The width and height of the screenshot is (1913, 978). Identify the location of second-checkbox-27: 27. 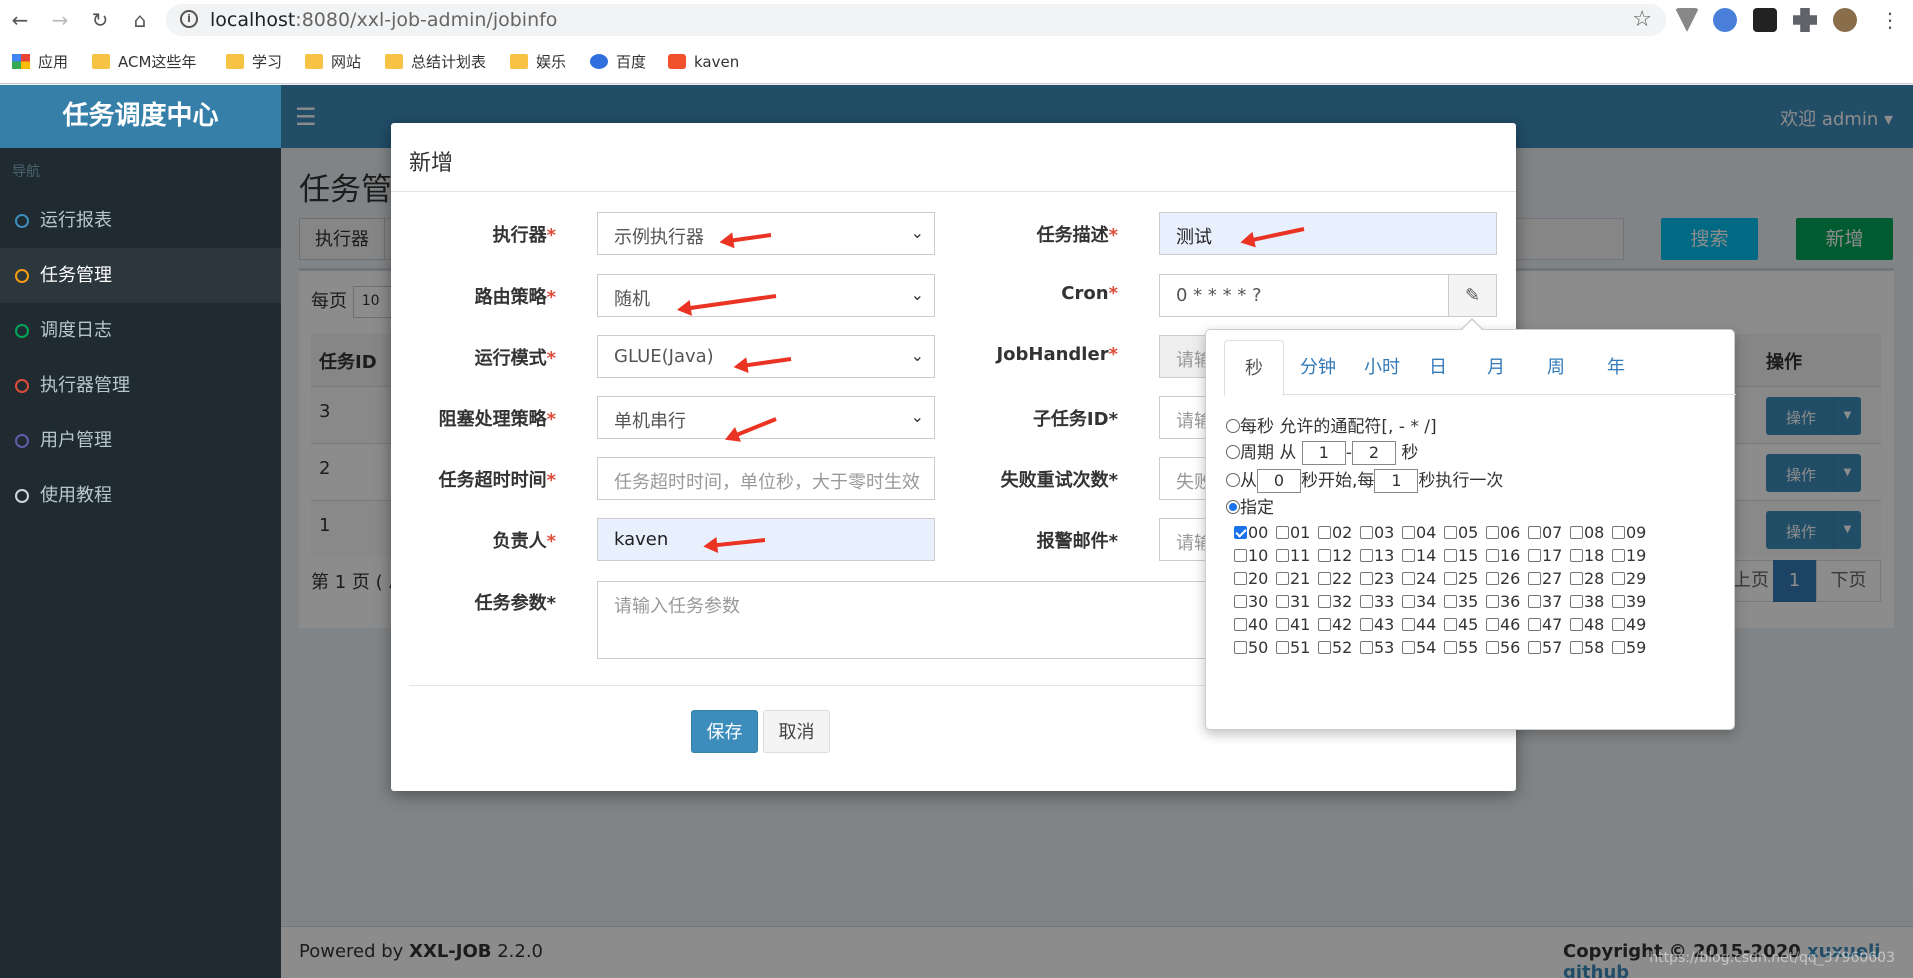
(1549, 580).